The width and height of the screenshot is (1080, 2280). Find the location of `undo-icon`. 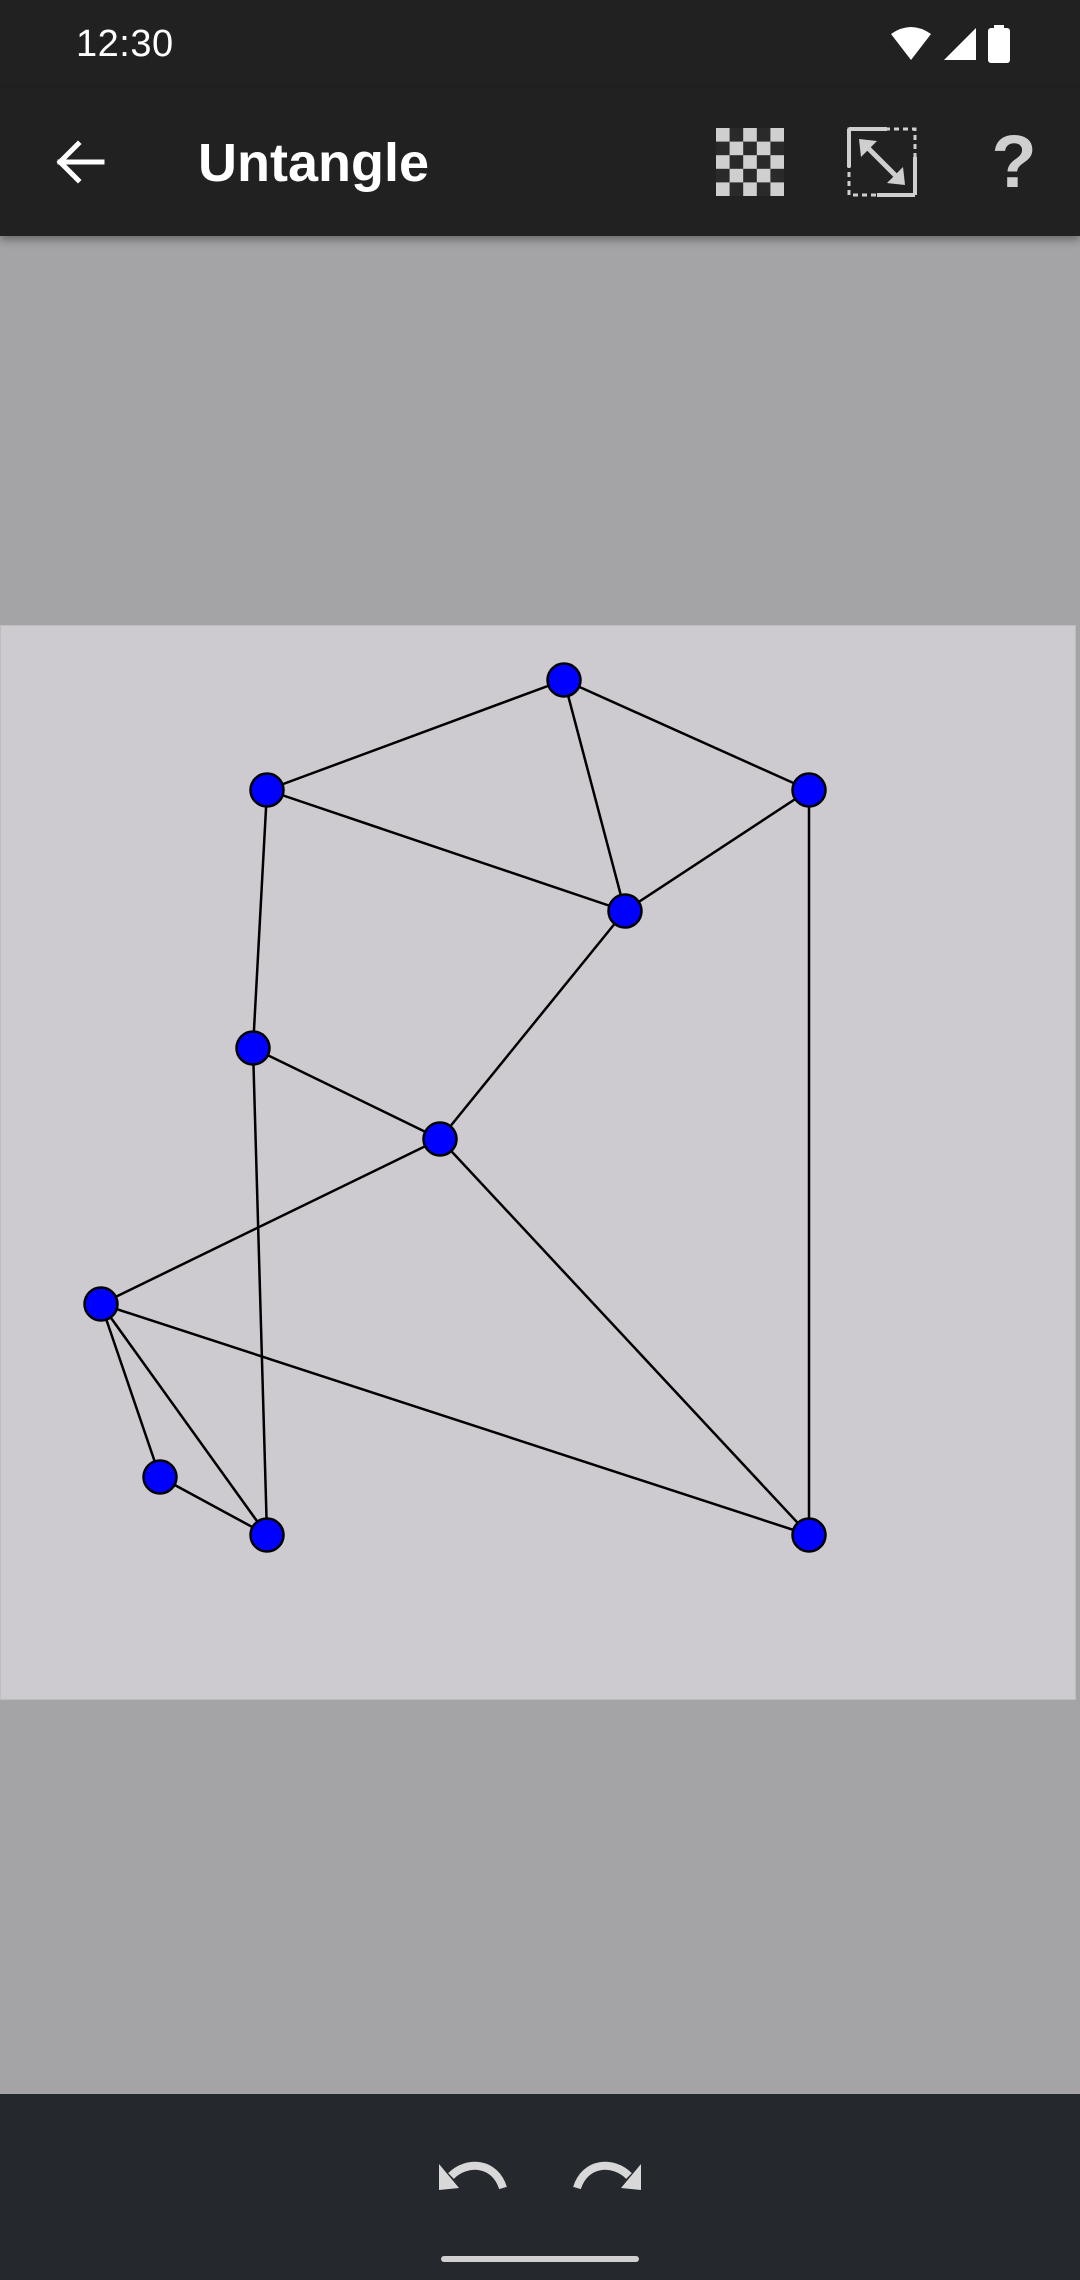

undo-icon is located at coordinates (473, 2175).